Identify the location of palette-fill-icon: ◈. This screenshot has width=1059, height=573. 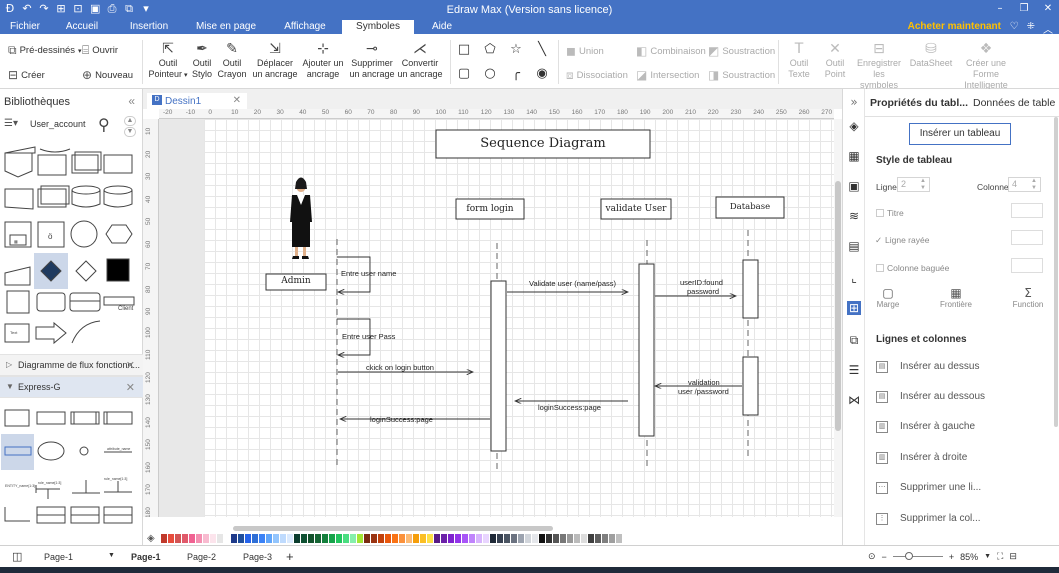
(151, 538).